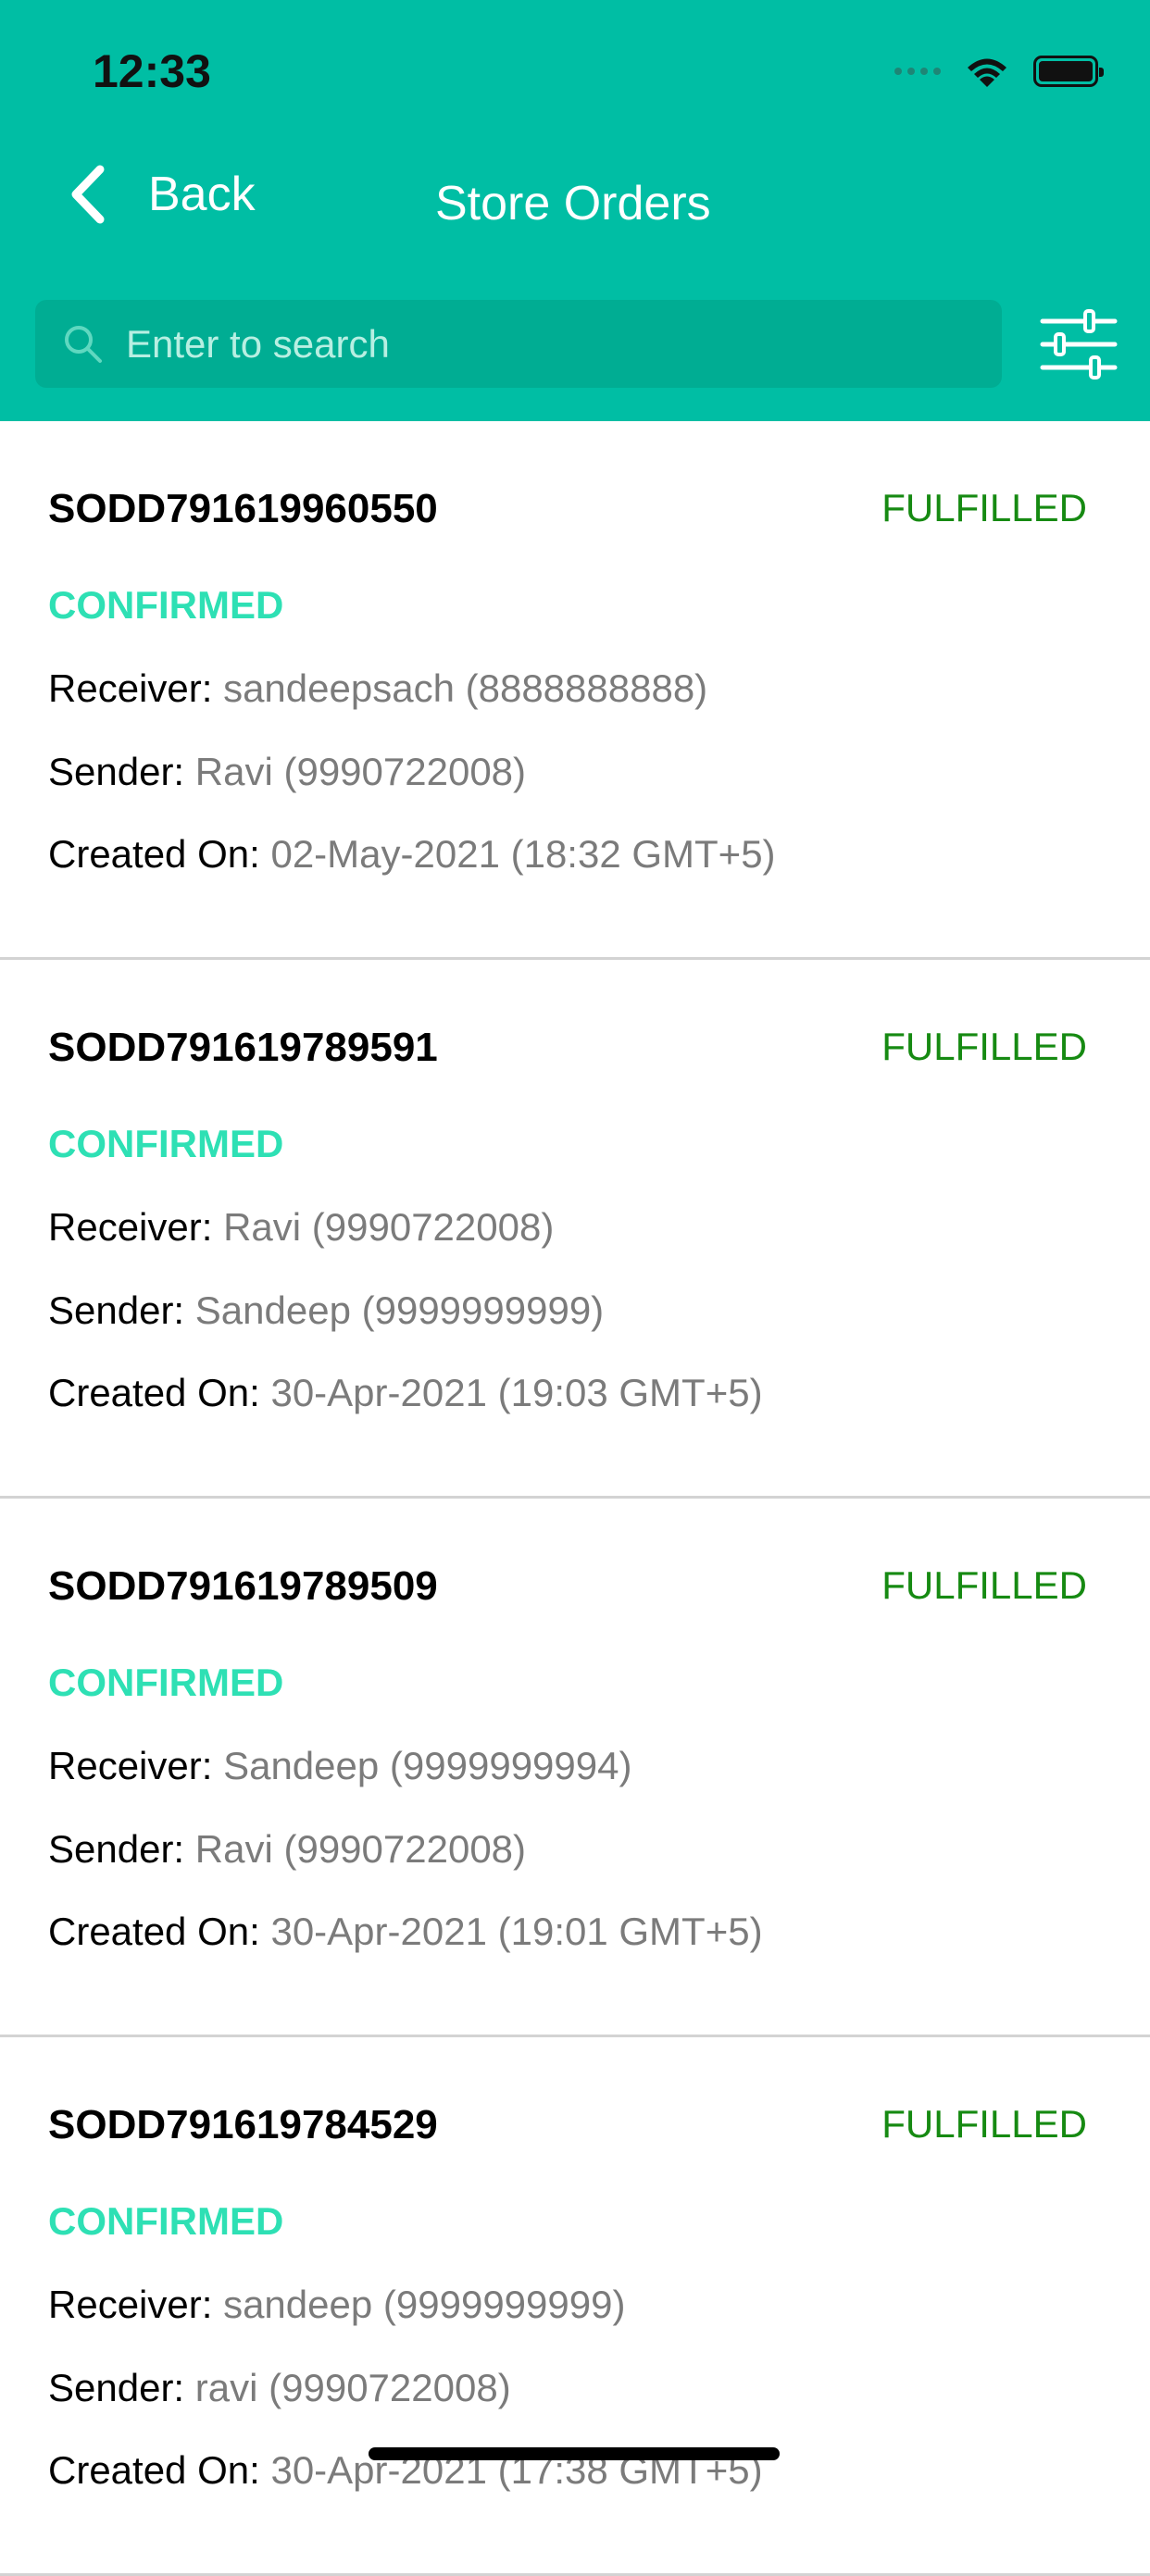 The width and height of the screenshot is (1150, 2576). What do you see at coordinates (243, 1047) in the screenshot?
I see `order-id: SODD791619789591` at bounding box center [243, 1047].